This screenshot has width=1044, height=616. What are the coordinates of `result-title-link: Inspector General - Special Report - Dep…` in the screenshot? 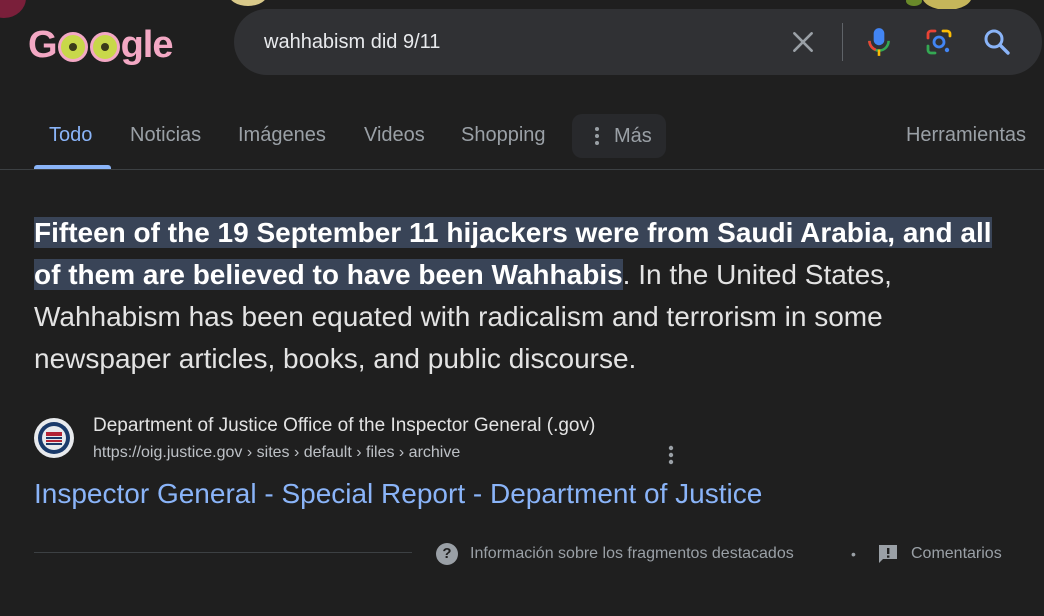 It's located at (398, 494).